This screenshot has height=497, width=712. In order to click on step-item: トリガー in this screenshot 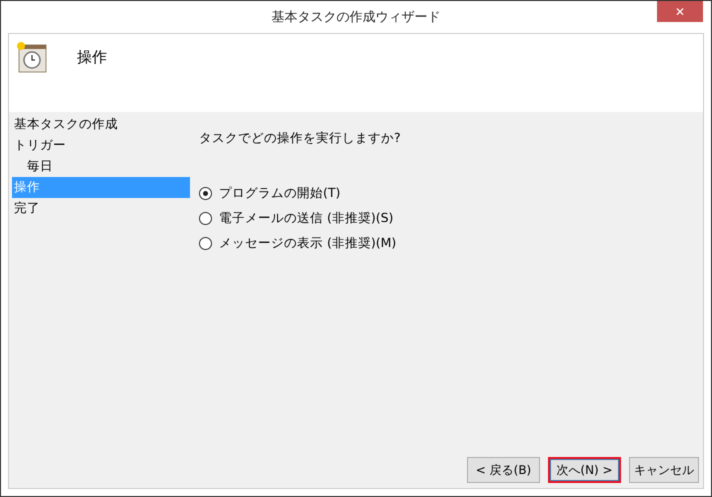, I will do `click(40, 145)`.